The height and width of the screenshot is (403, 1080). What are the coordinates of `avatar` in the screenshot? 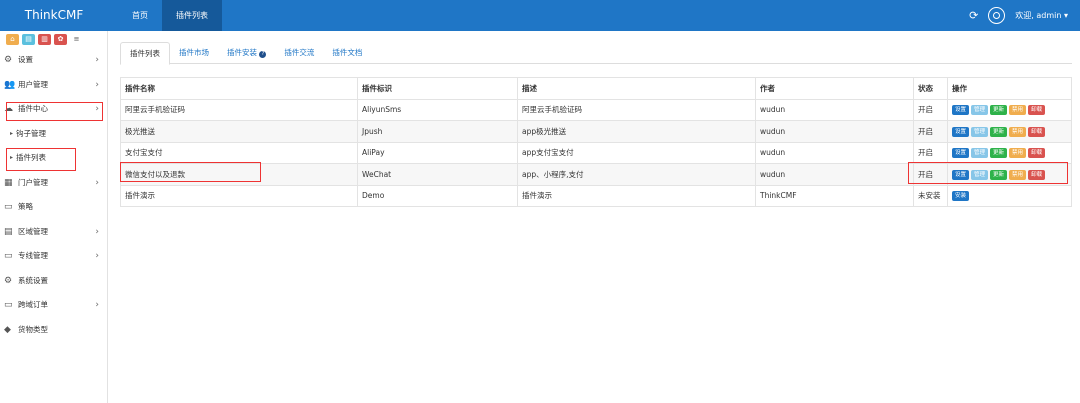 It's located at (997, 15).